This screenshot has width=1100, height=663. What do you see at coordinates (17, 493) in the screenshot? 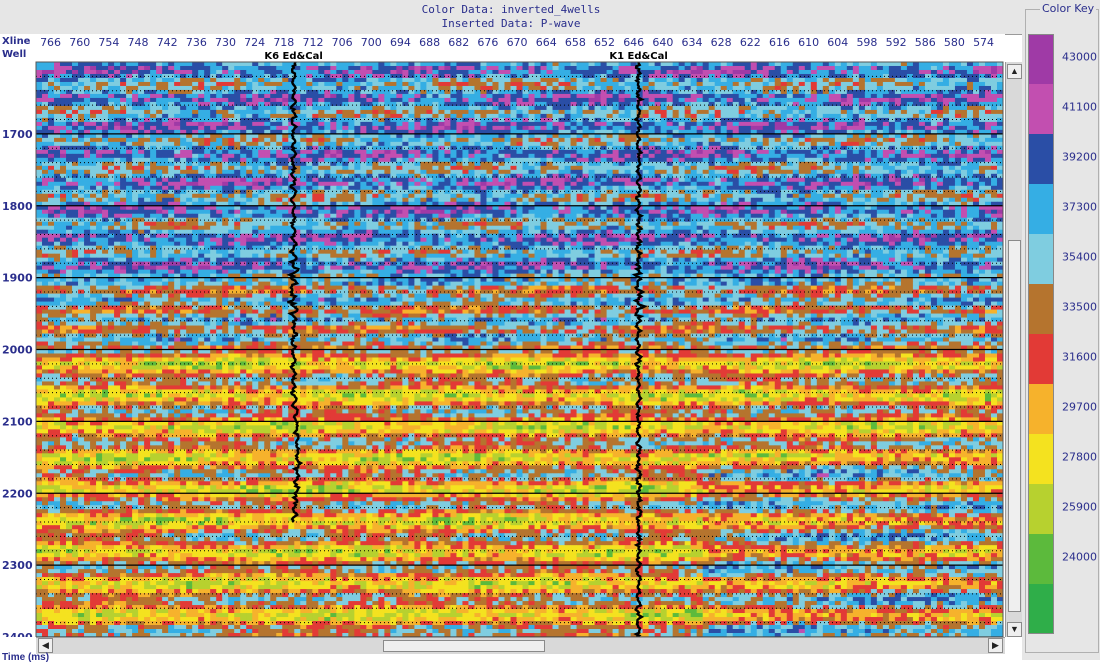
I see `y-tick-label: 2200` at bounding box center [17, 493].